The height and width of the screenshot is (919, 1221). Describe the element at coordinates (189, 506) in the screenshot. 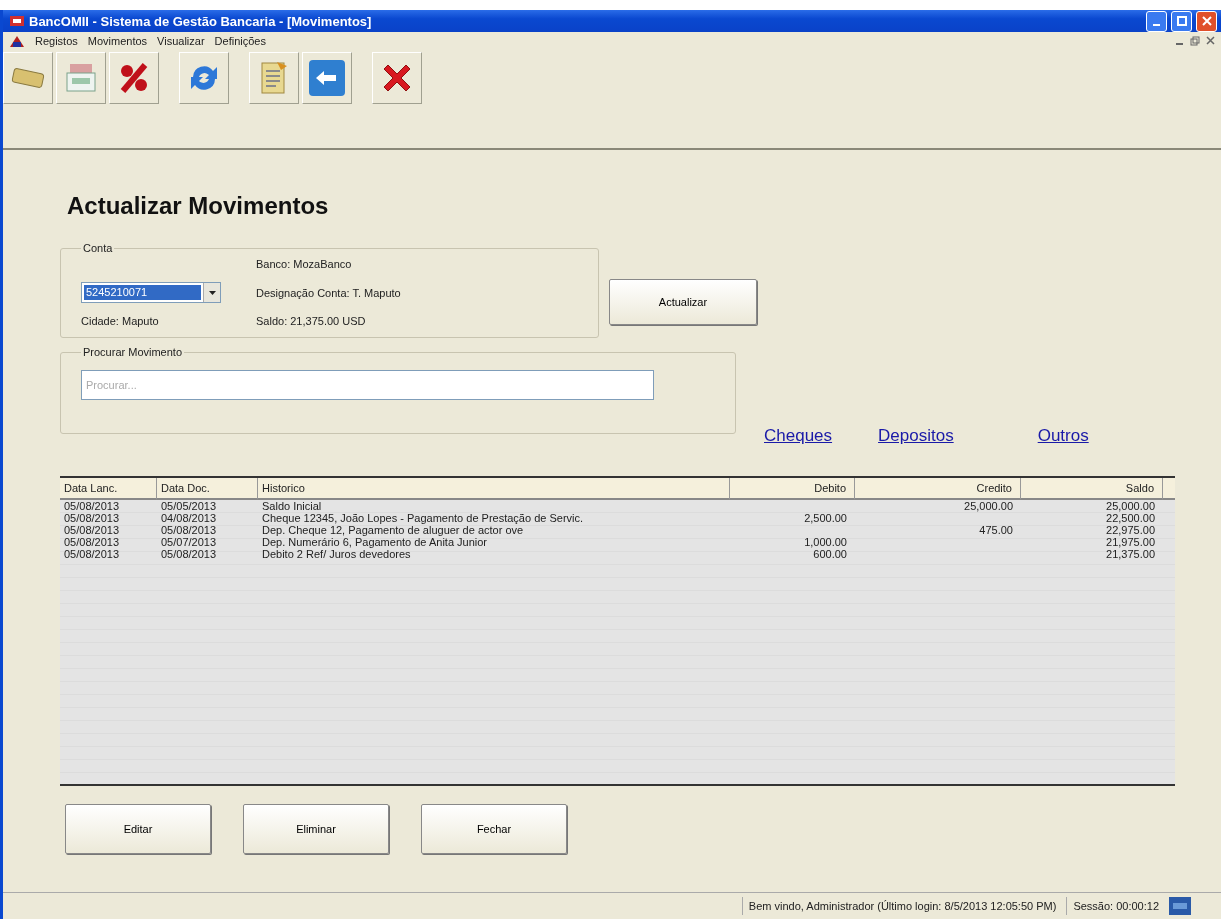

I see `table-cell-text: 05/05/2013` at that location.